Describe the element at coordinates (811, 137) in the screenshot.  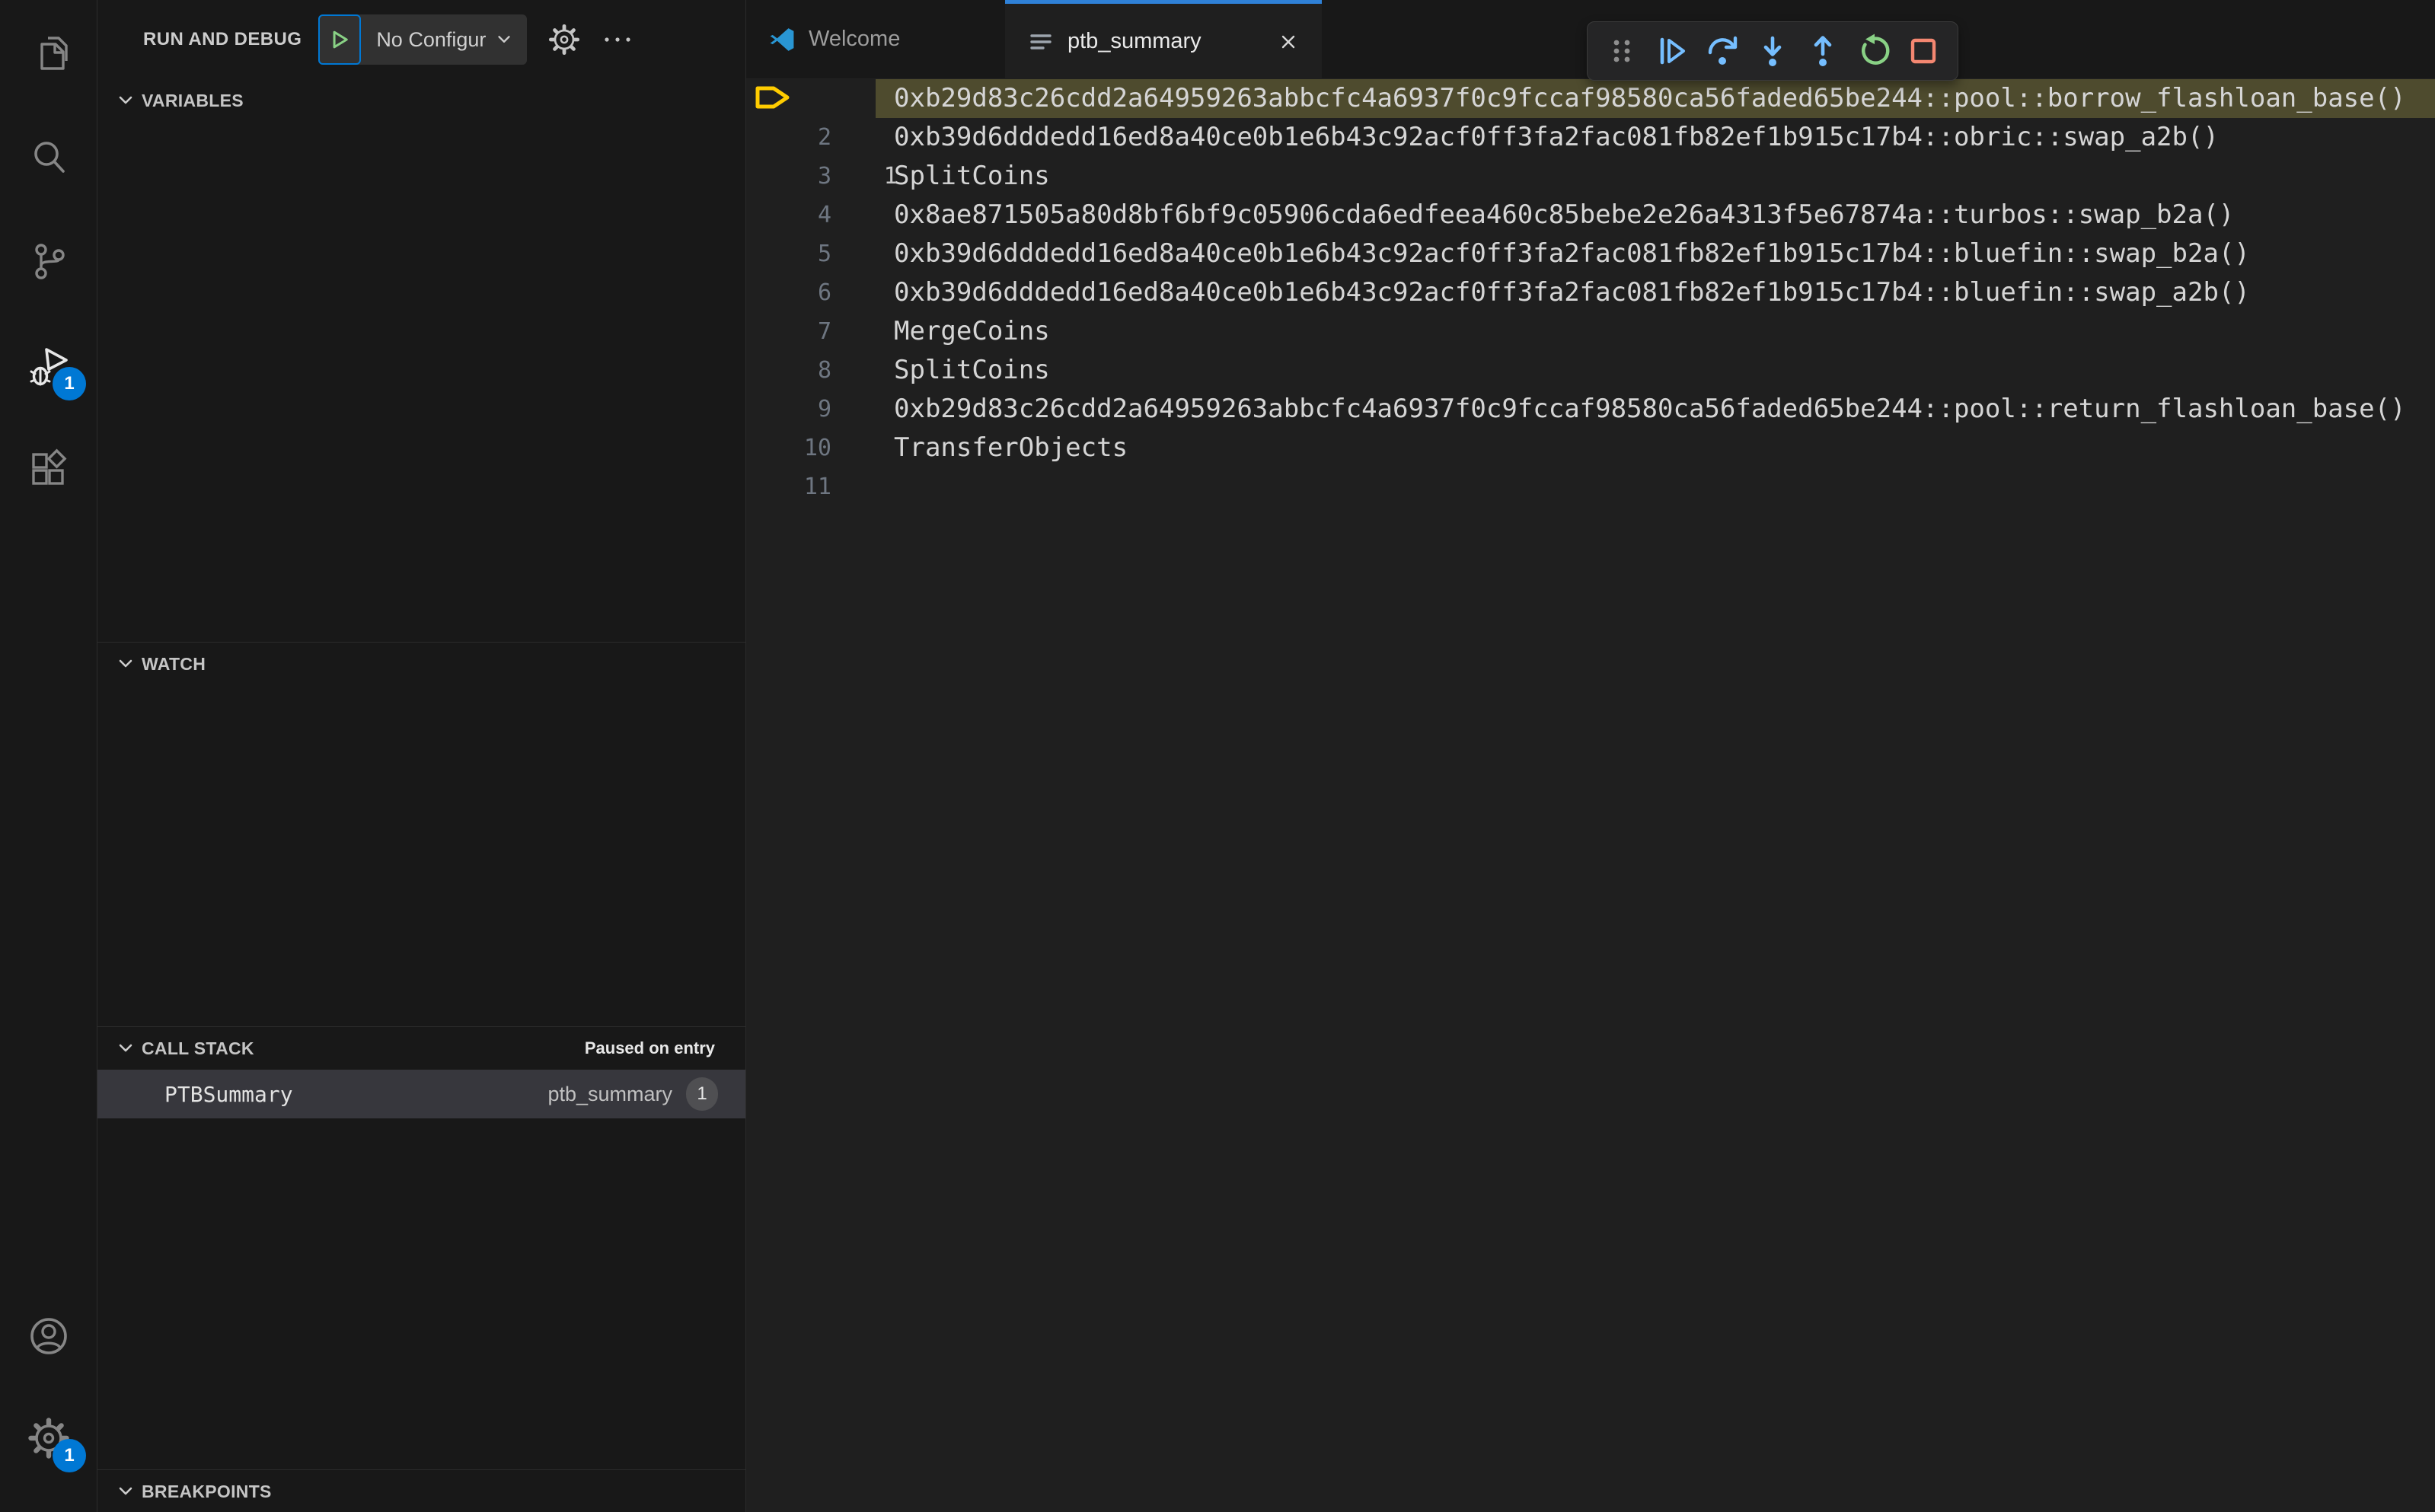
I see `line-number: 2` at that location.